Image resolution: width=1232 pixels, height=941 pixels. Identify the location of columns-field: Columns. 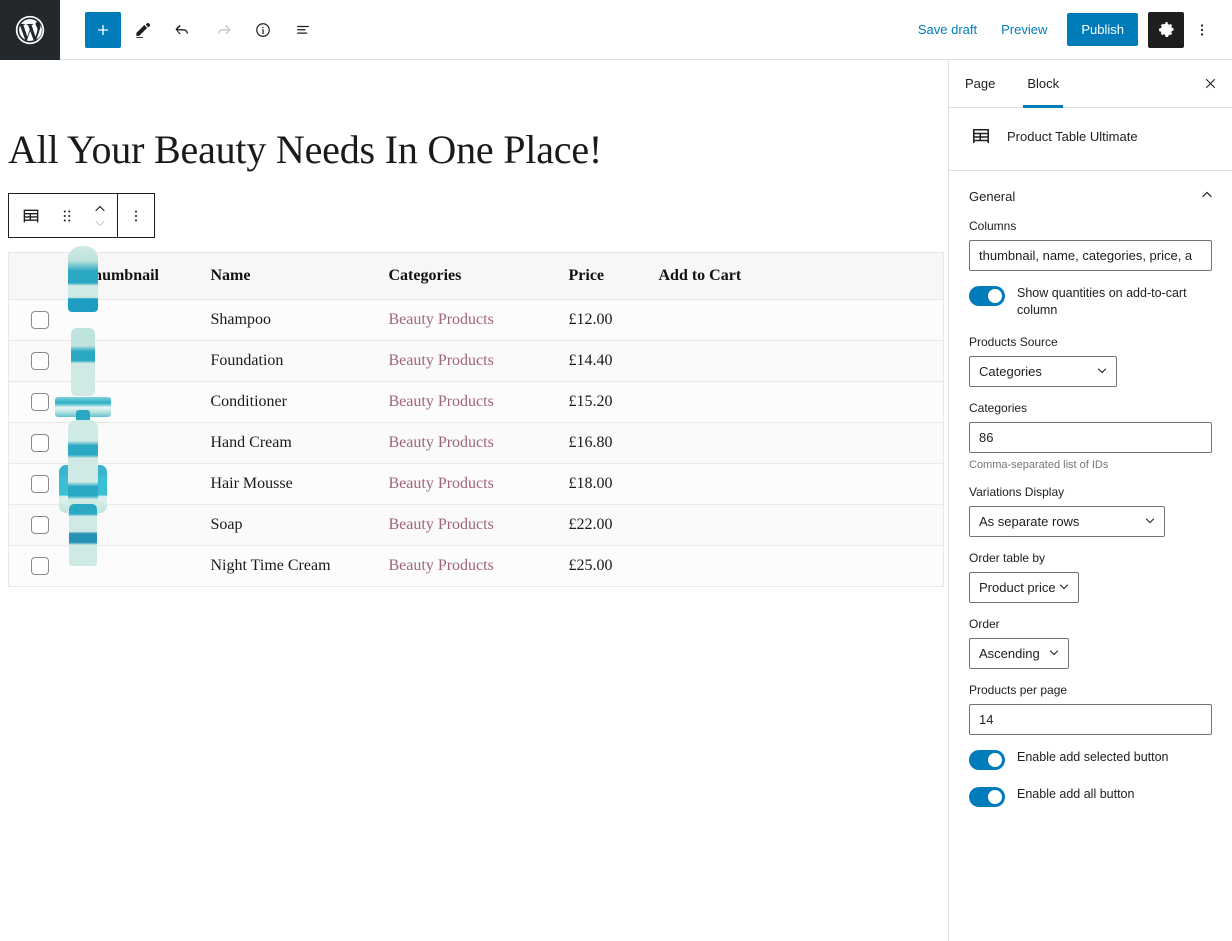
(1090, 245).